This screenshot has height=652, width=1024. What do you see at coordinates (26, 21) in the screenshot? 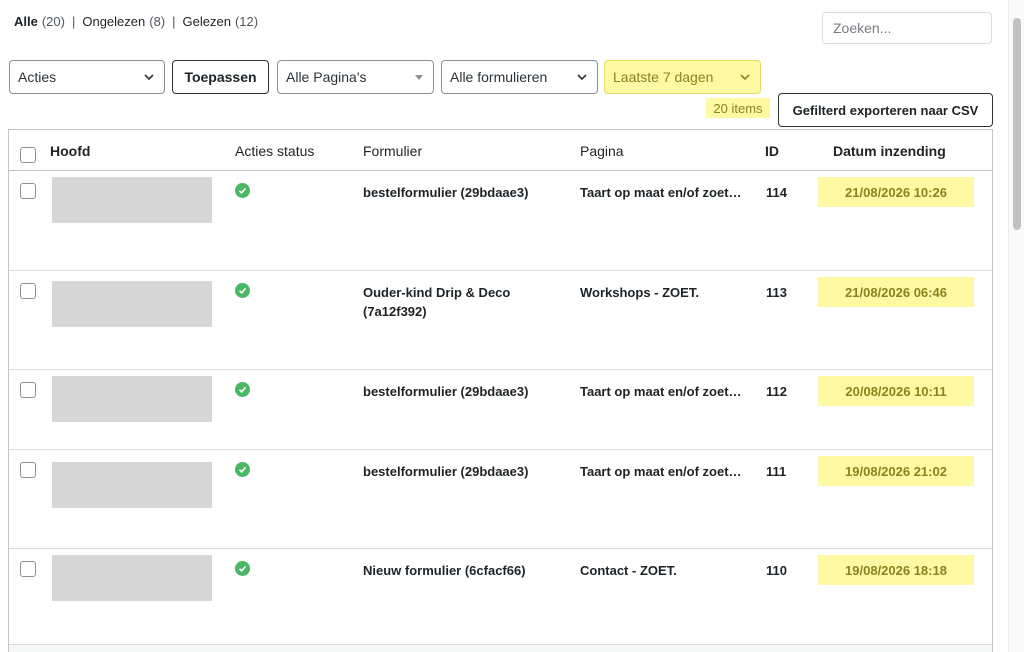
I see `filter-all-link: Alle` at bounding box center [26, 21].